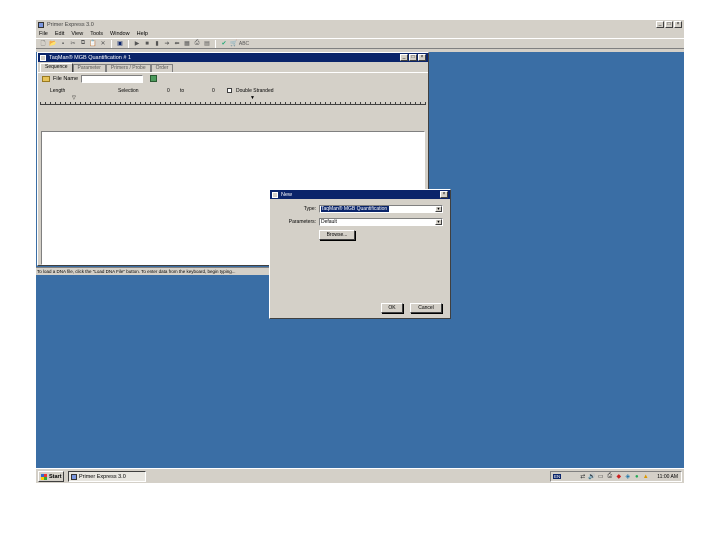  I want to click on parameters-select: Default ▼, so click(381, 222).